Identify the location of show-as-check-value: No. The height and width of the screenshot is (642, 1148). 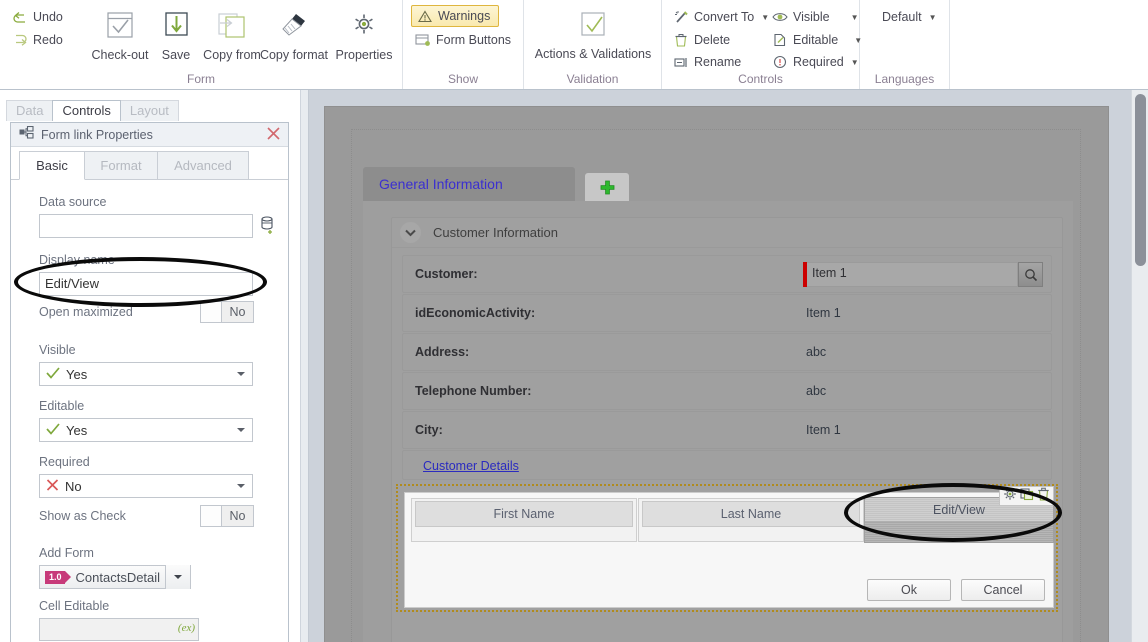
(237, 516).